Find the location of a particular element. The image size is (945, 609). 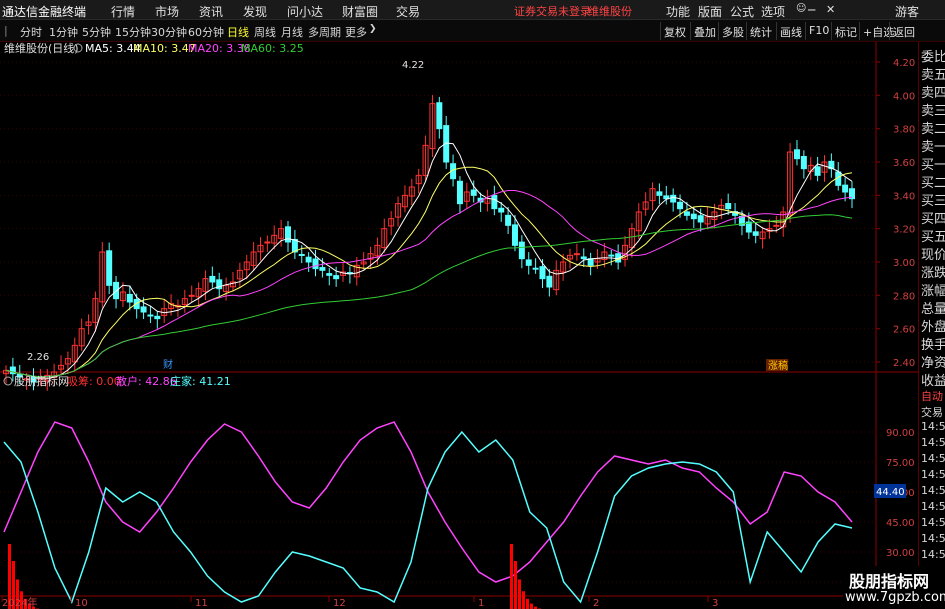

quote-label: 总量 is located at coordinates (933, 309).